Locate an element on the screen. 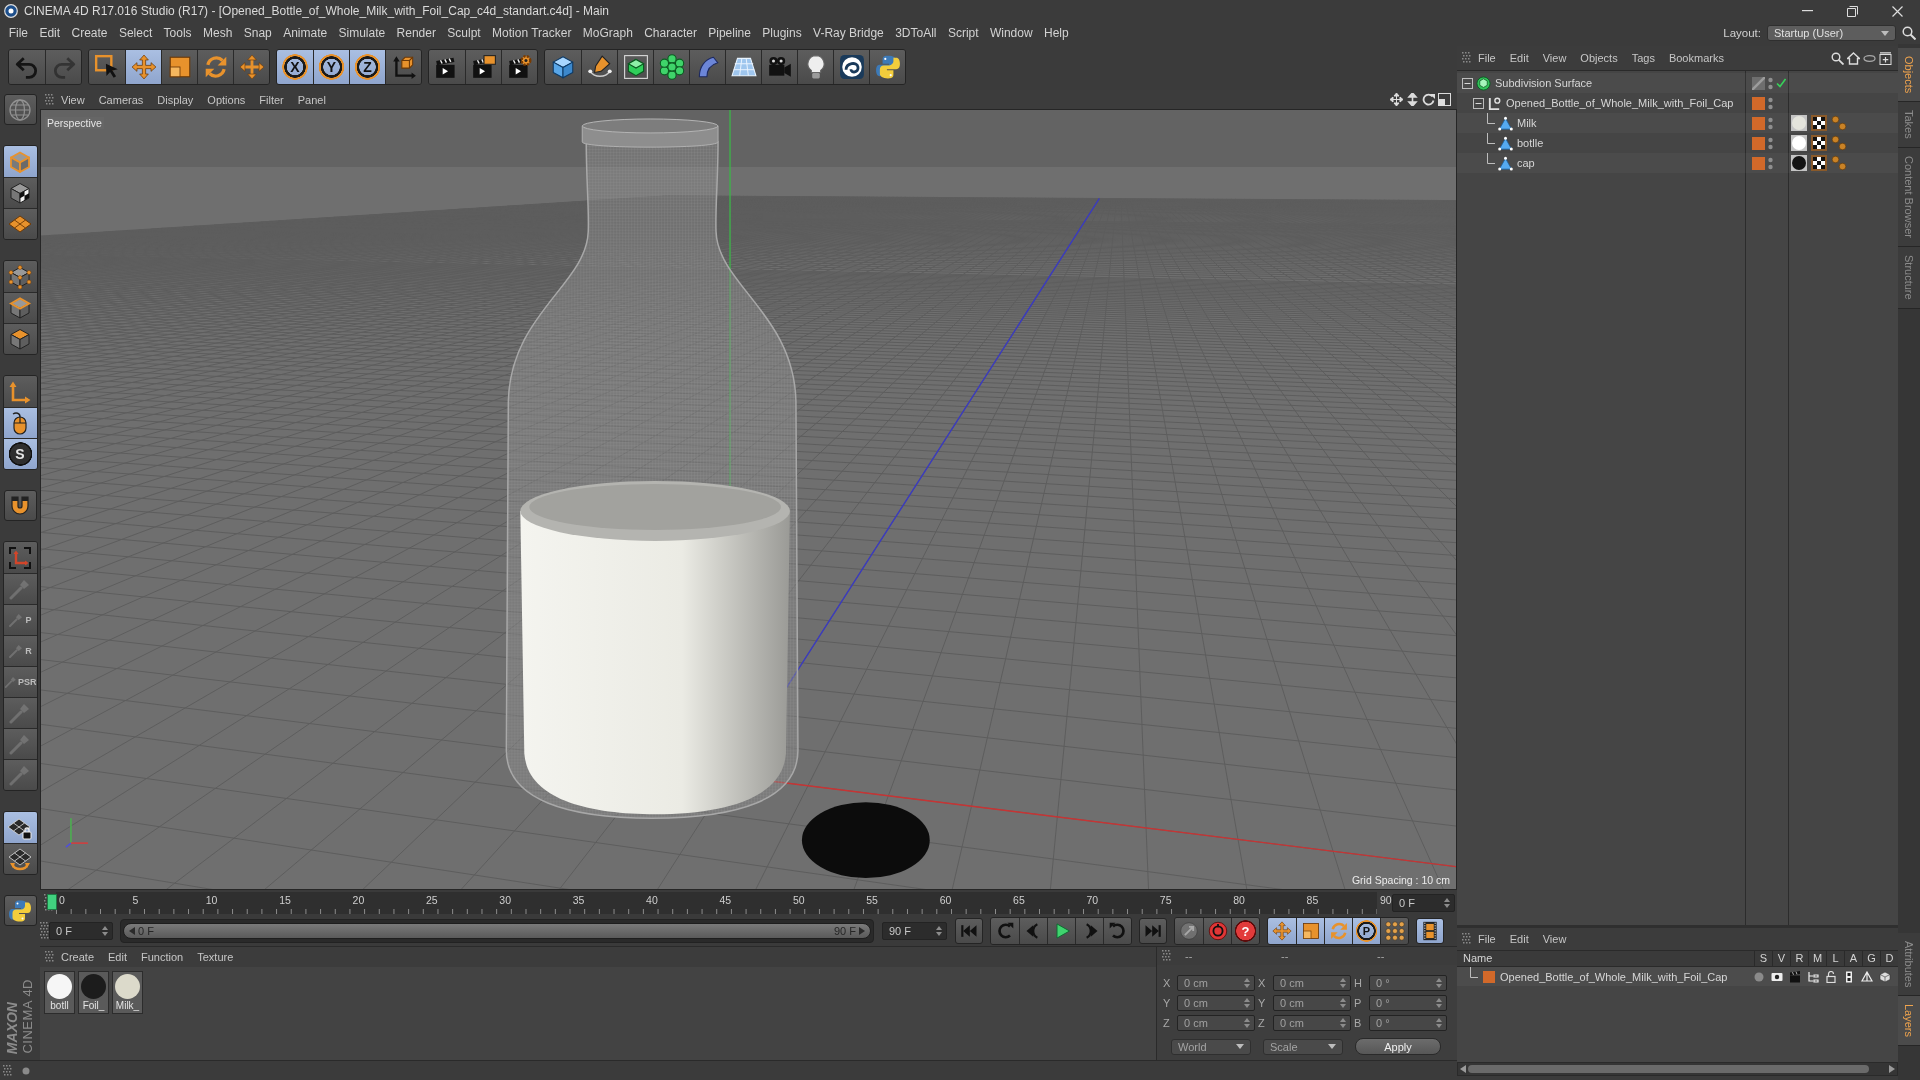 This screenshot has height=1080, width=1920. start-frame-field: 0 F is located at coordinates (81, 931).